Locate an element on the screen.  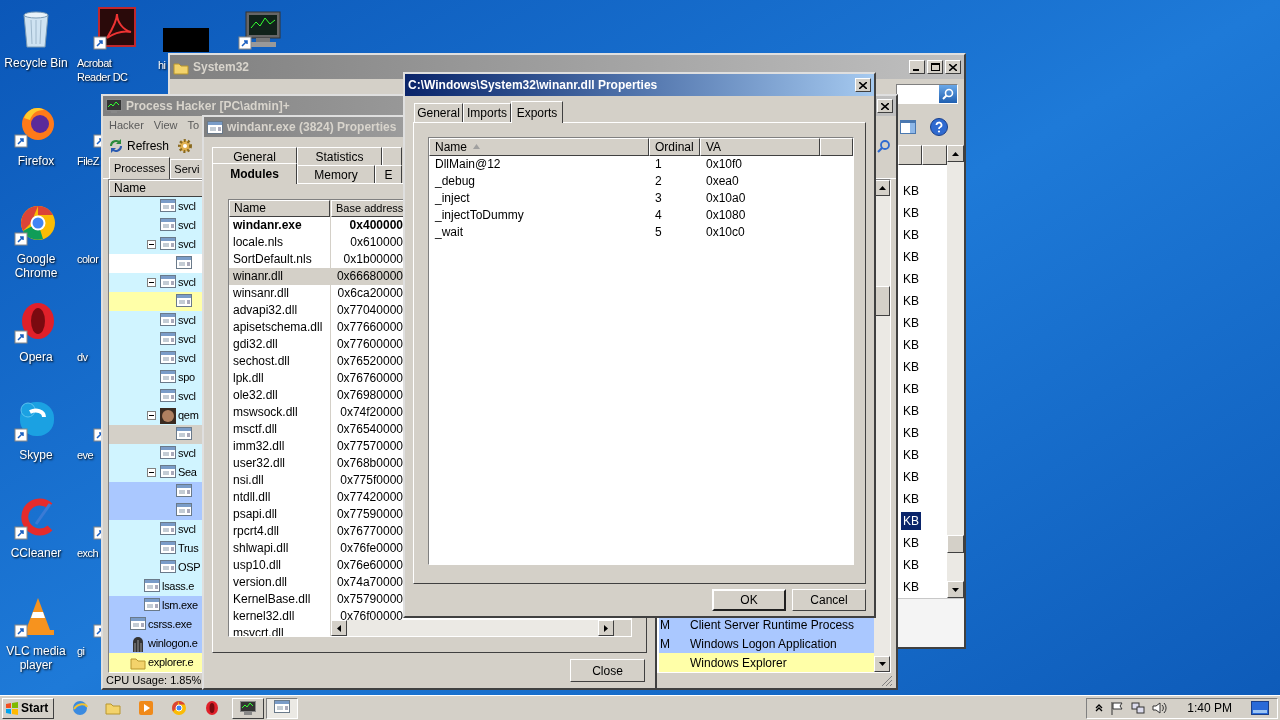
module-name-cell: usp10.dll is located at coordinates (279, 565).